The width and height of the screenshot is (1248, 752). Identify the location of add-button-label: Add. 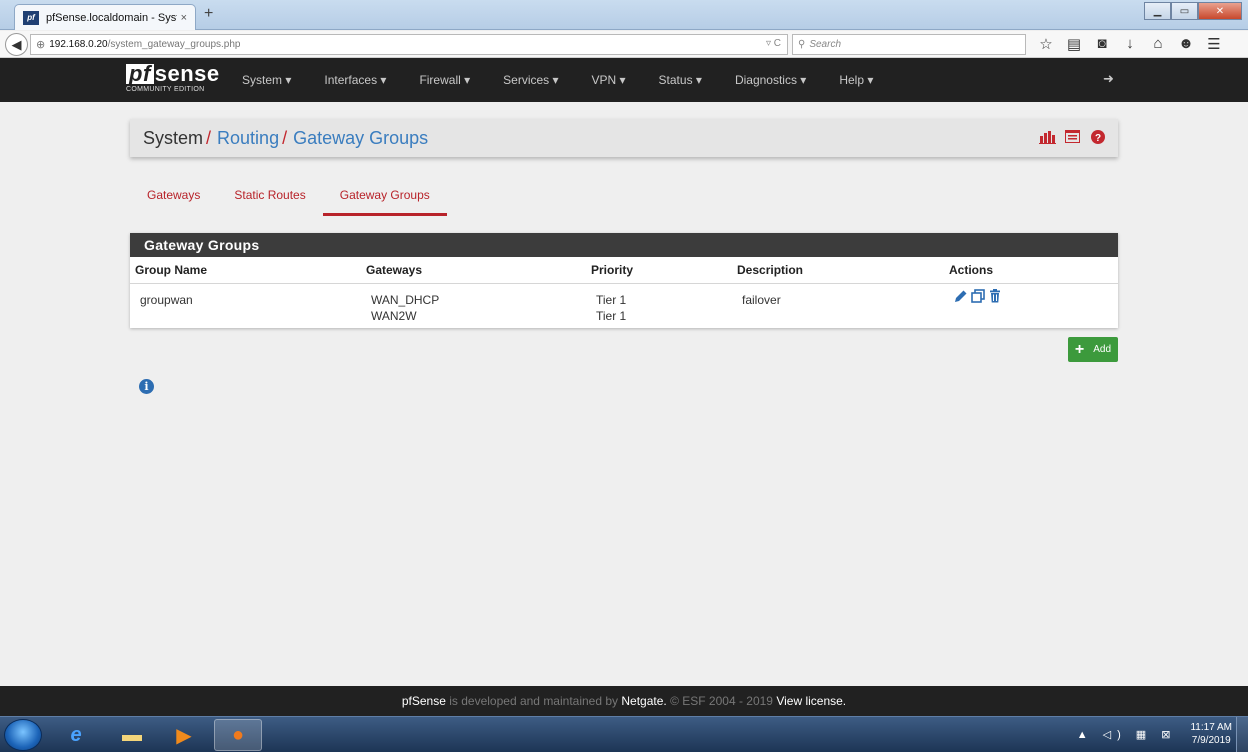
(1102, 349).